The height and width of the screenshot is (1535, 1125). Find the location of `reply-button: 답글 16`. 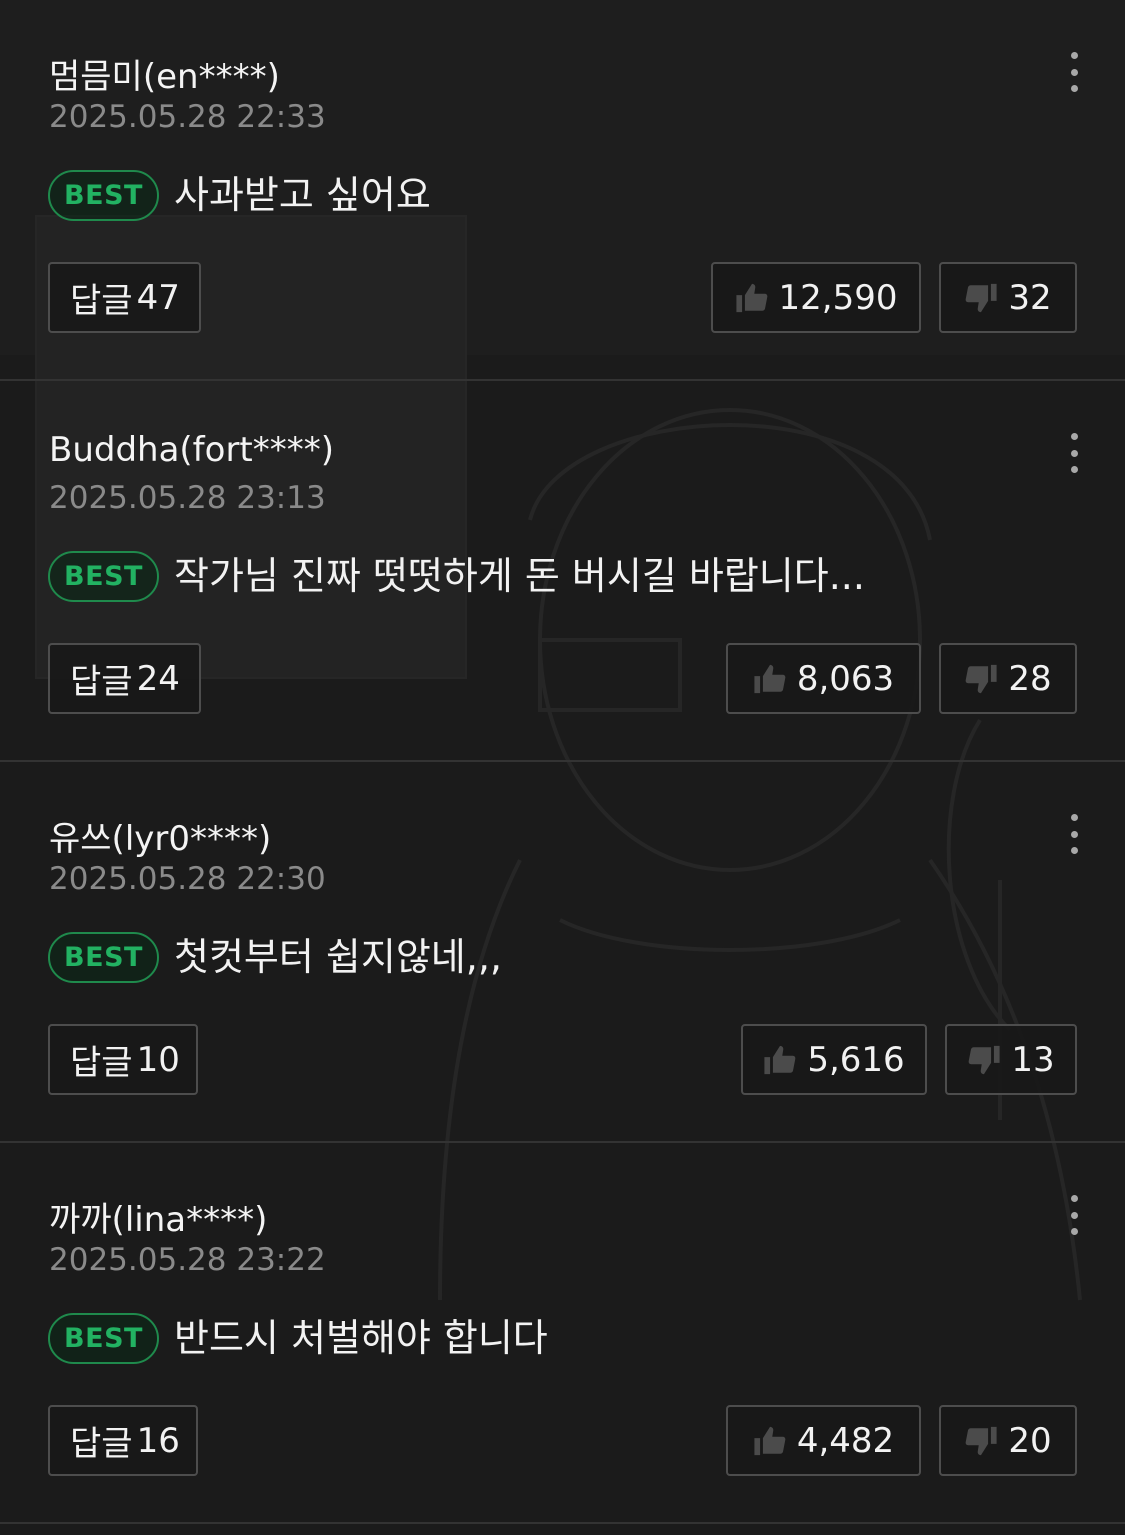

reply-button: 답글 16 is located at coordinates (123, 1440).